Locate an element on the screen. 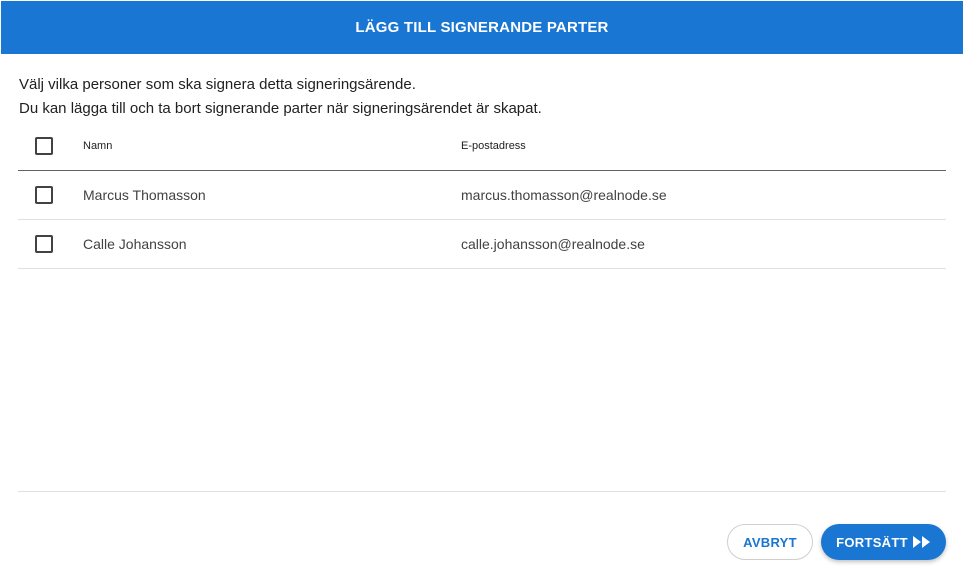 The image size is (964, 577). select-all-checkbox is located at coordinates (44, 146).